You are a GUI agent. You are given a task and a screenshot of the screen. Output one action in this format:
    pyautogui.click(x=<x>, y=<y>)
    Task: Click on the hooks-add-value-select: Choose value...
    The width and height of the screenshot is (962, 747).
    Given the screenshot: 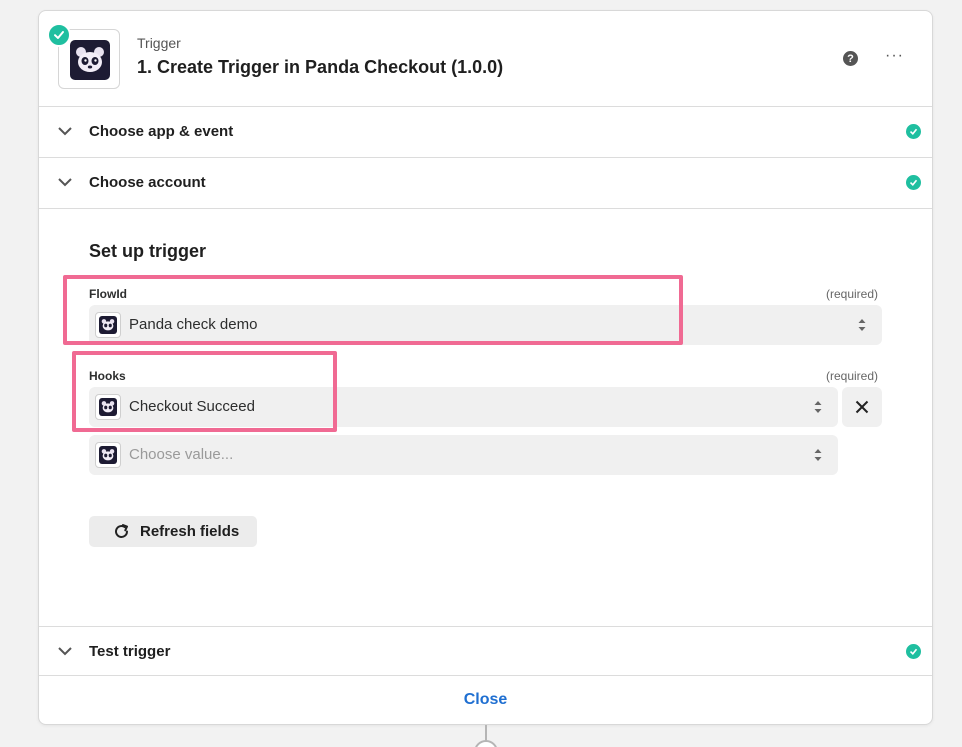 What is the action you would take?
    pyautogui.click(x=463, y=455)
    